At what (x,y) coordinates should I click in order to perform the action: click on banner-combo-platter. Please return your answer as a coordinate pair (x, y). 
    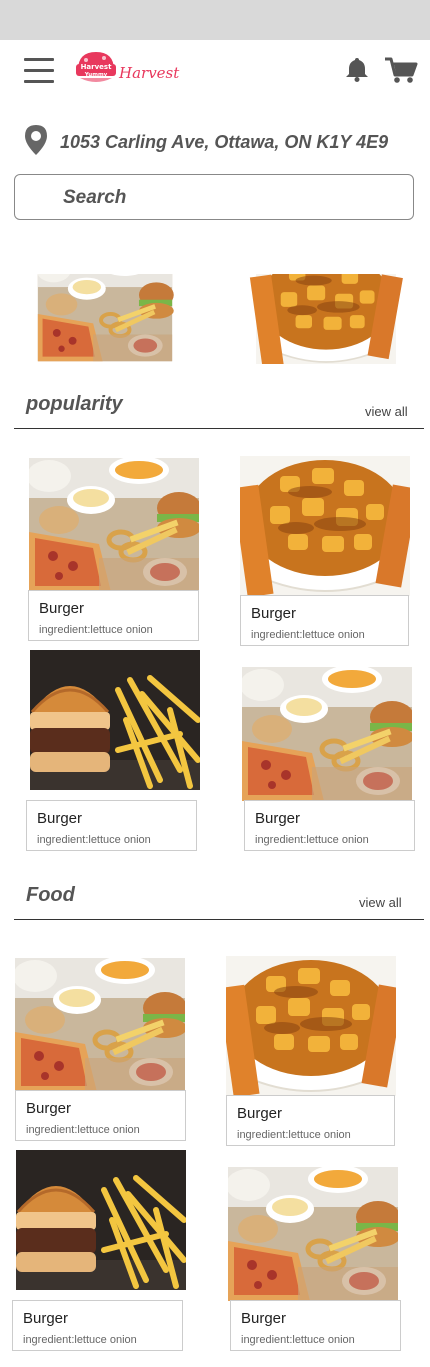
    Looking at the image, I should click on (105, 319).